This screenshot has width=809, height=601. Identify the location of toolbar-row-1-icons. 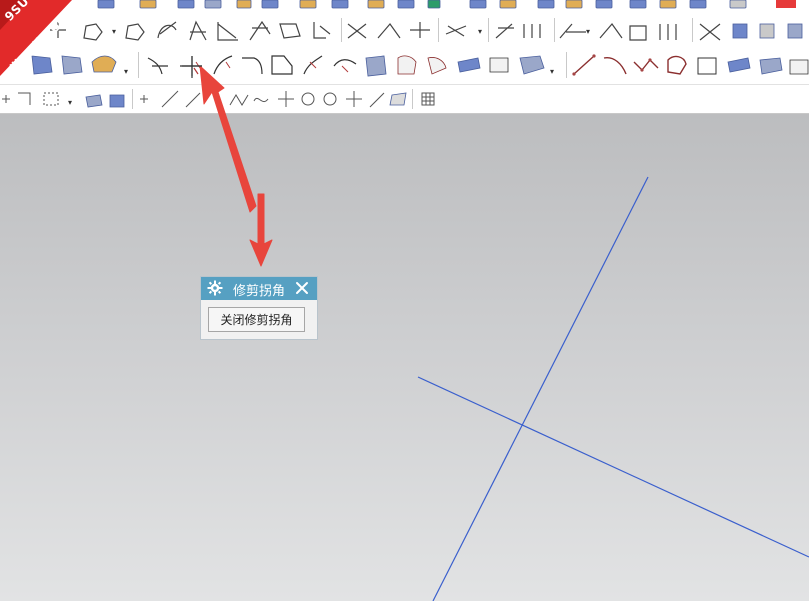
(404, 6).